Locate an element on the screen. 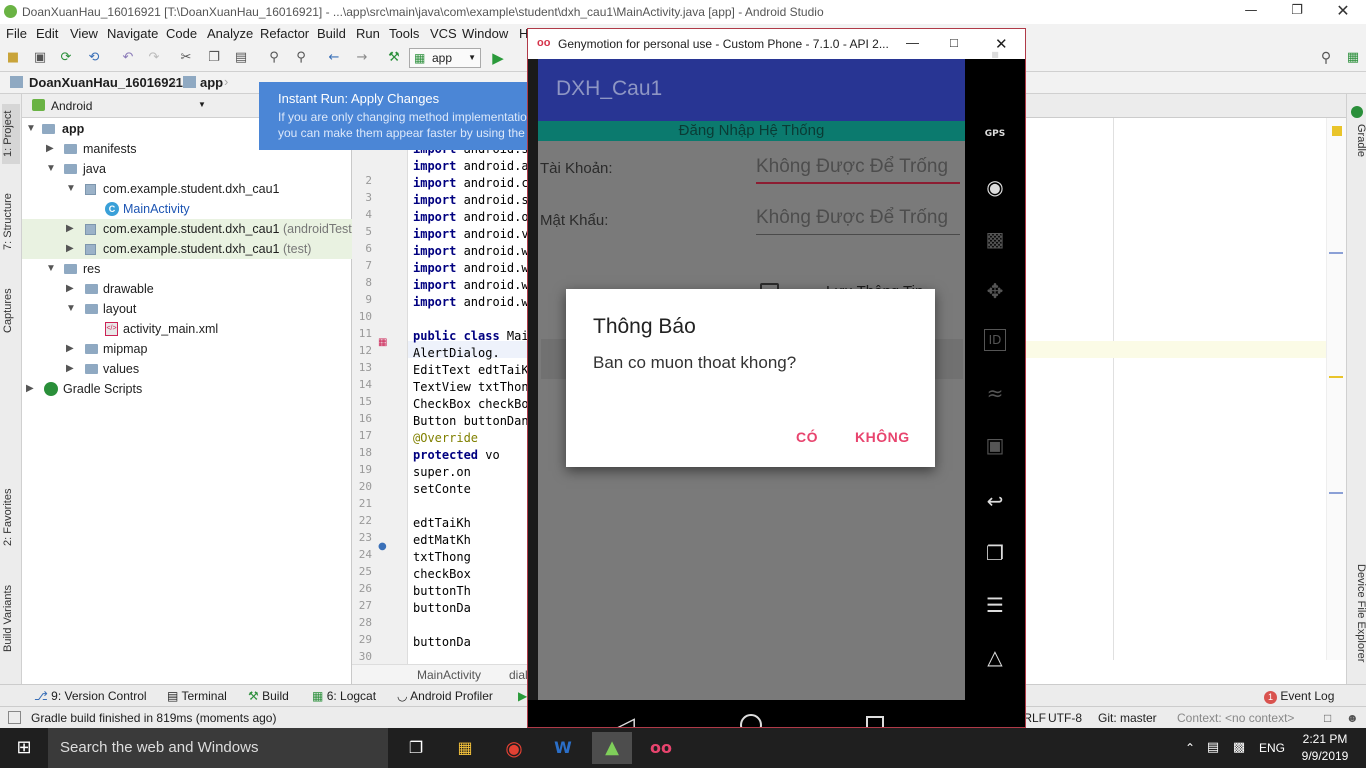 The height and width of the screenshot is (768, 1366). menu-window: Window is located at coordinates (485, 33).